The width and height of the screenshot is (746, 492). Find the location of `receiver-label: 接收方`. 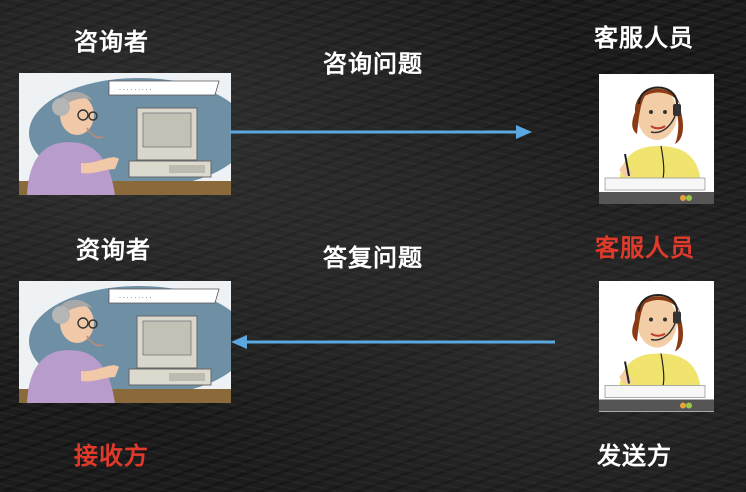

receiver-label: 接收方 is located at coordinates (111, 456).